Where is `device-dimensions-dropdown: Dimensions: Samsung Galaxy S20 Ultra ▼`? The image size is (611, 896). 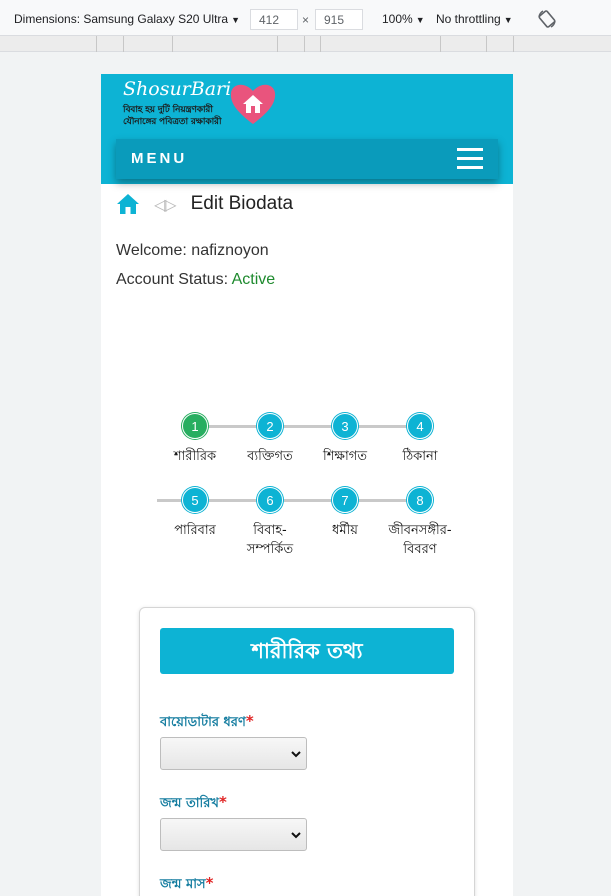 device-dimensions-dropdown: Dimensions: Samsung Galaxy S20 Ultra ▼ is located at coordinates (127, 19).